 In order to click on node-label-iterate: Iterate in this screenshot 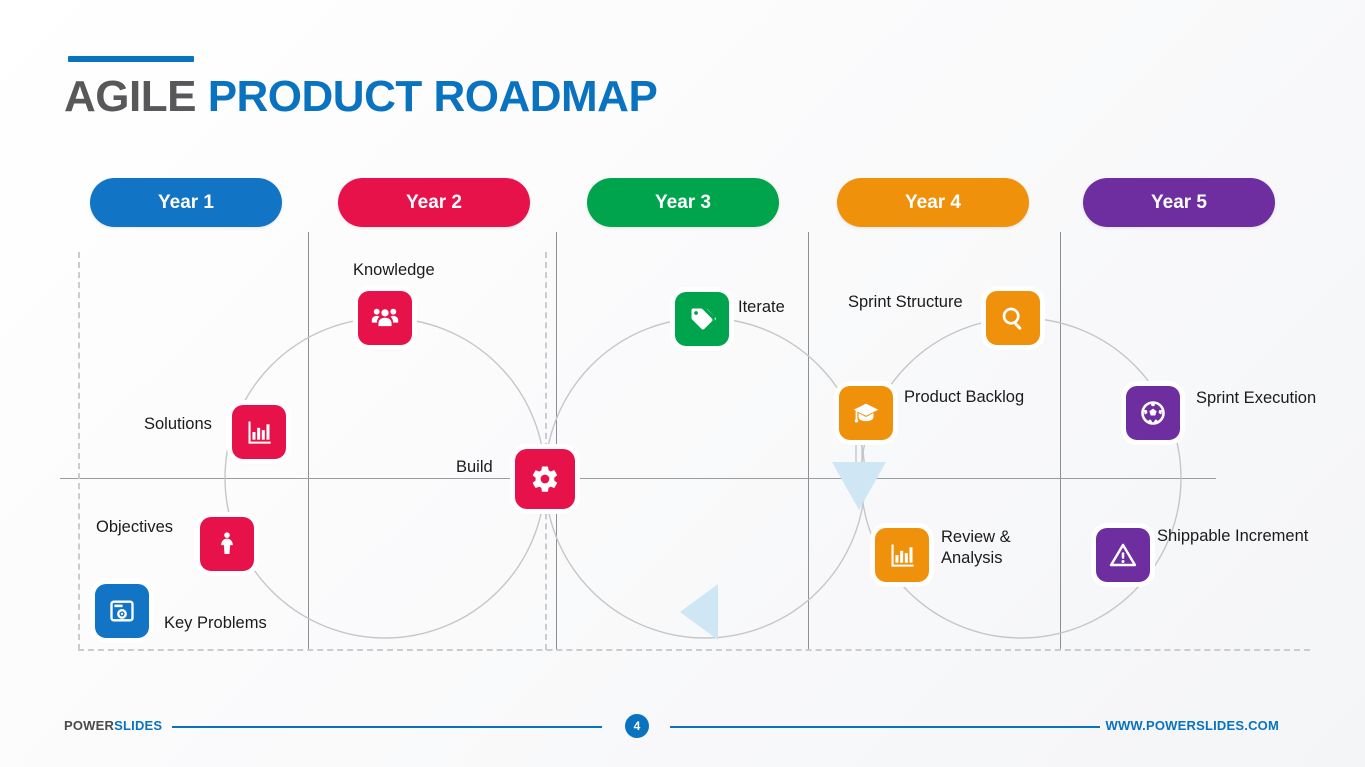, I will do `click(761, 307)`.